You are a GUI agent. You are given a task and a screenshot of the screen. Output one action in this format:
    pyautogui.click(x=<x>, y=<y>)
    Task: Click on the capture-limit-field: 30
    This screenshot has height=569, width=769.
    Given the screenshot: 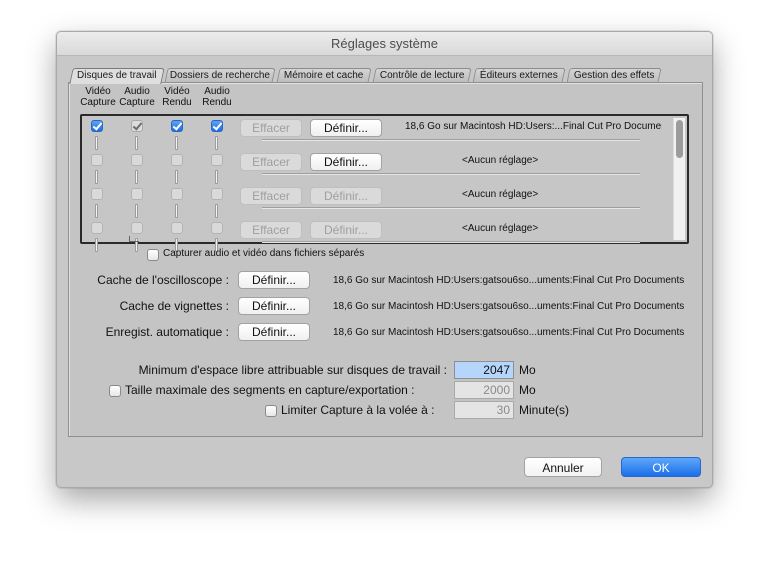 What is the action you would take?
    pyautogui.click(x=484, y=410)
    